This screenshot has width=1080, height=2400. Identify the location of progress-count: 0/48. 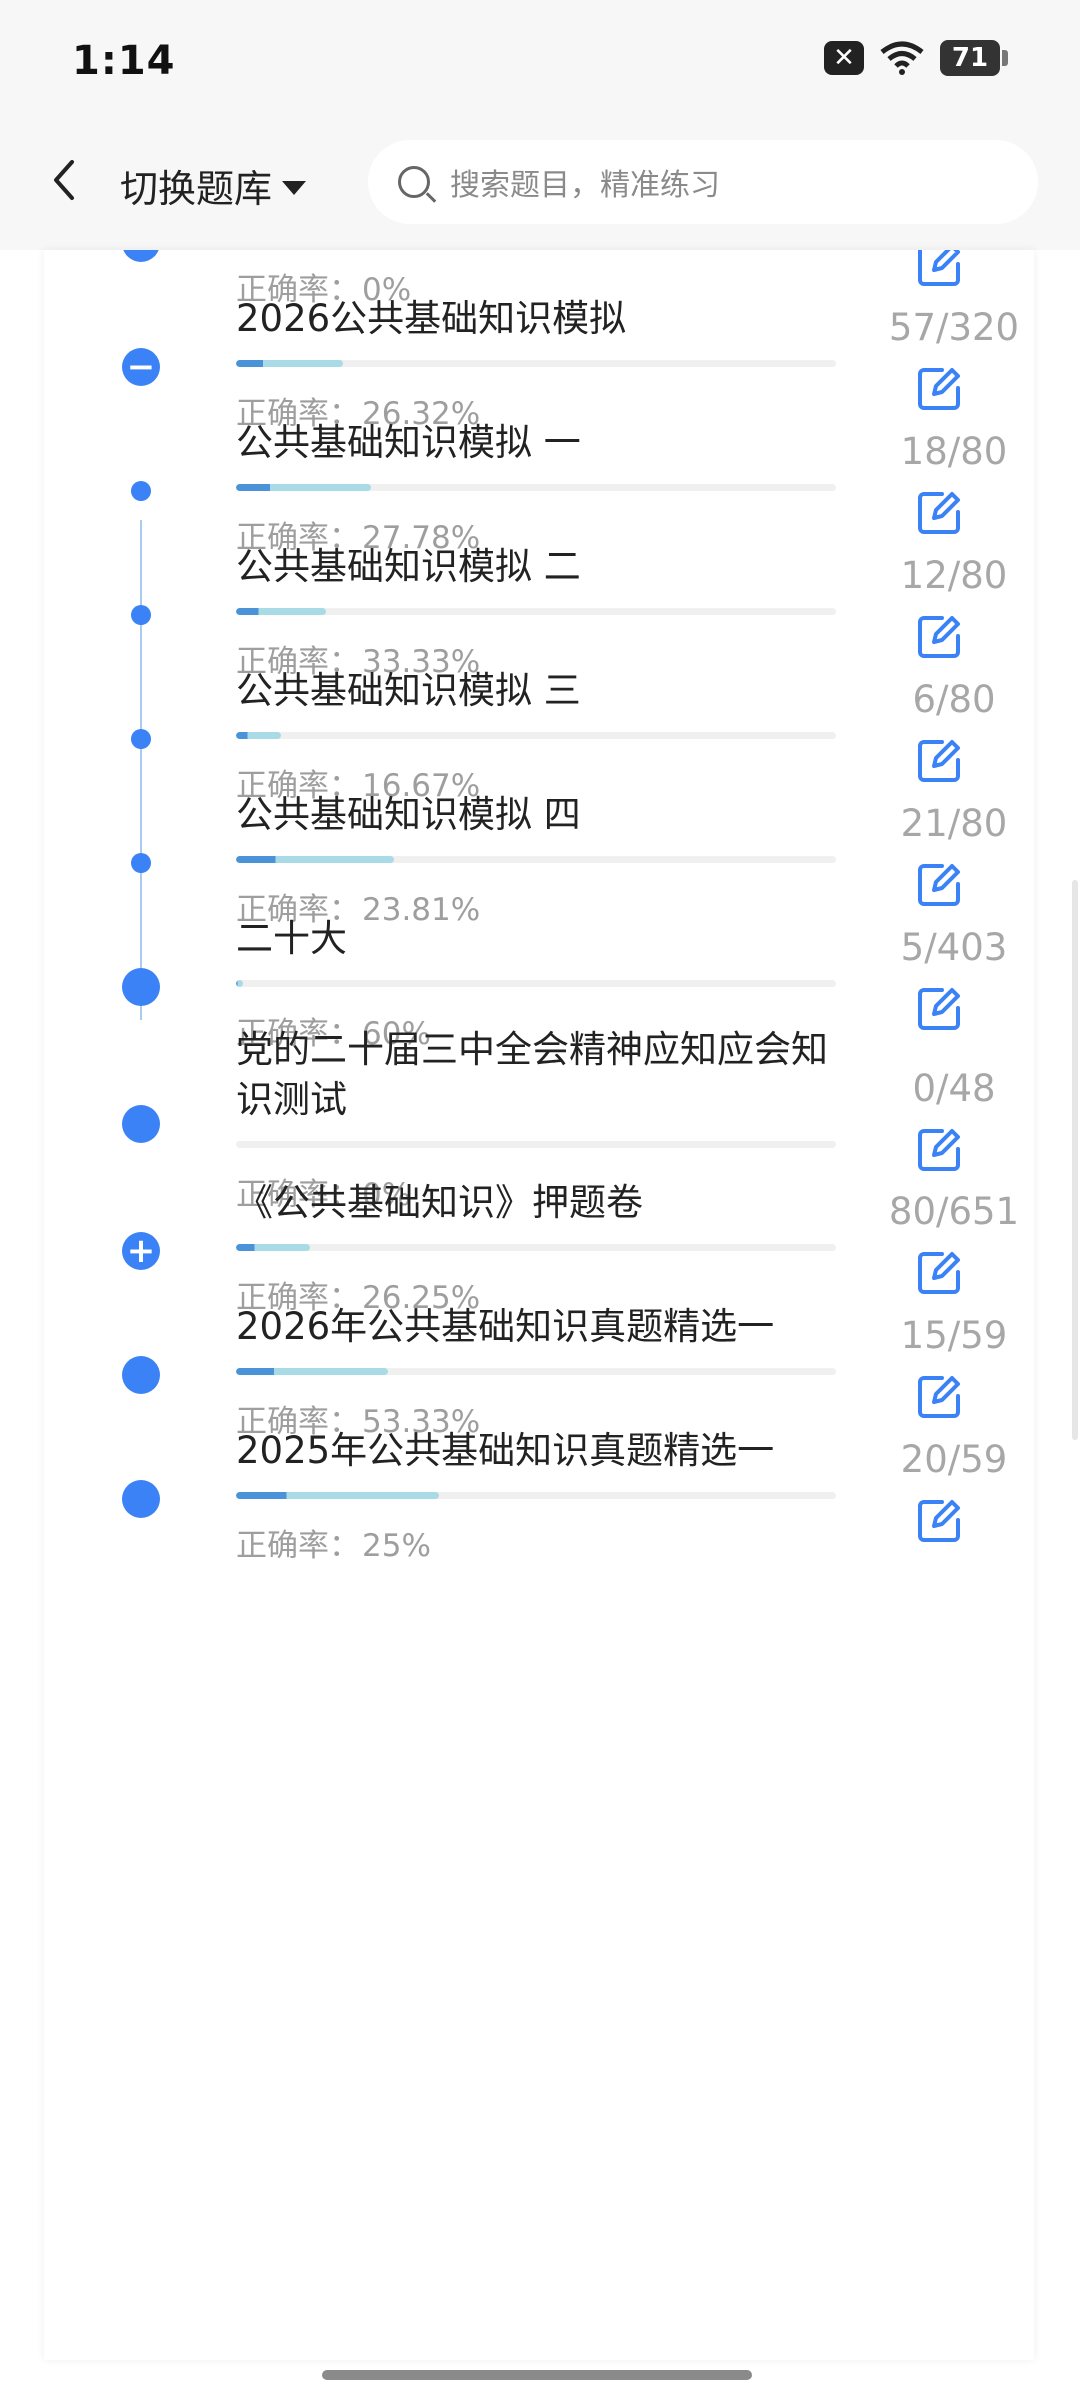
(954, 1088).